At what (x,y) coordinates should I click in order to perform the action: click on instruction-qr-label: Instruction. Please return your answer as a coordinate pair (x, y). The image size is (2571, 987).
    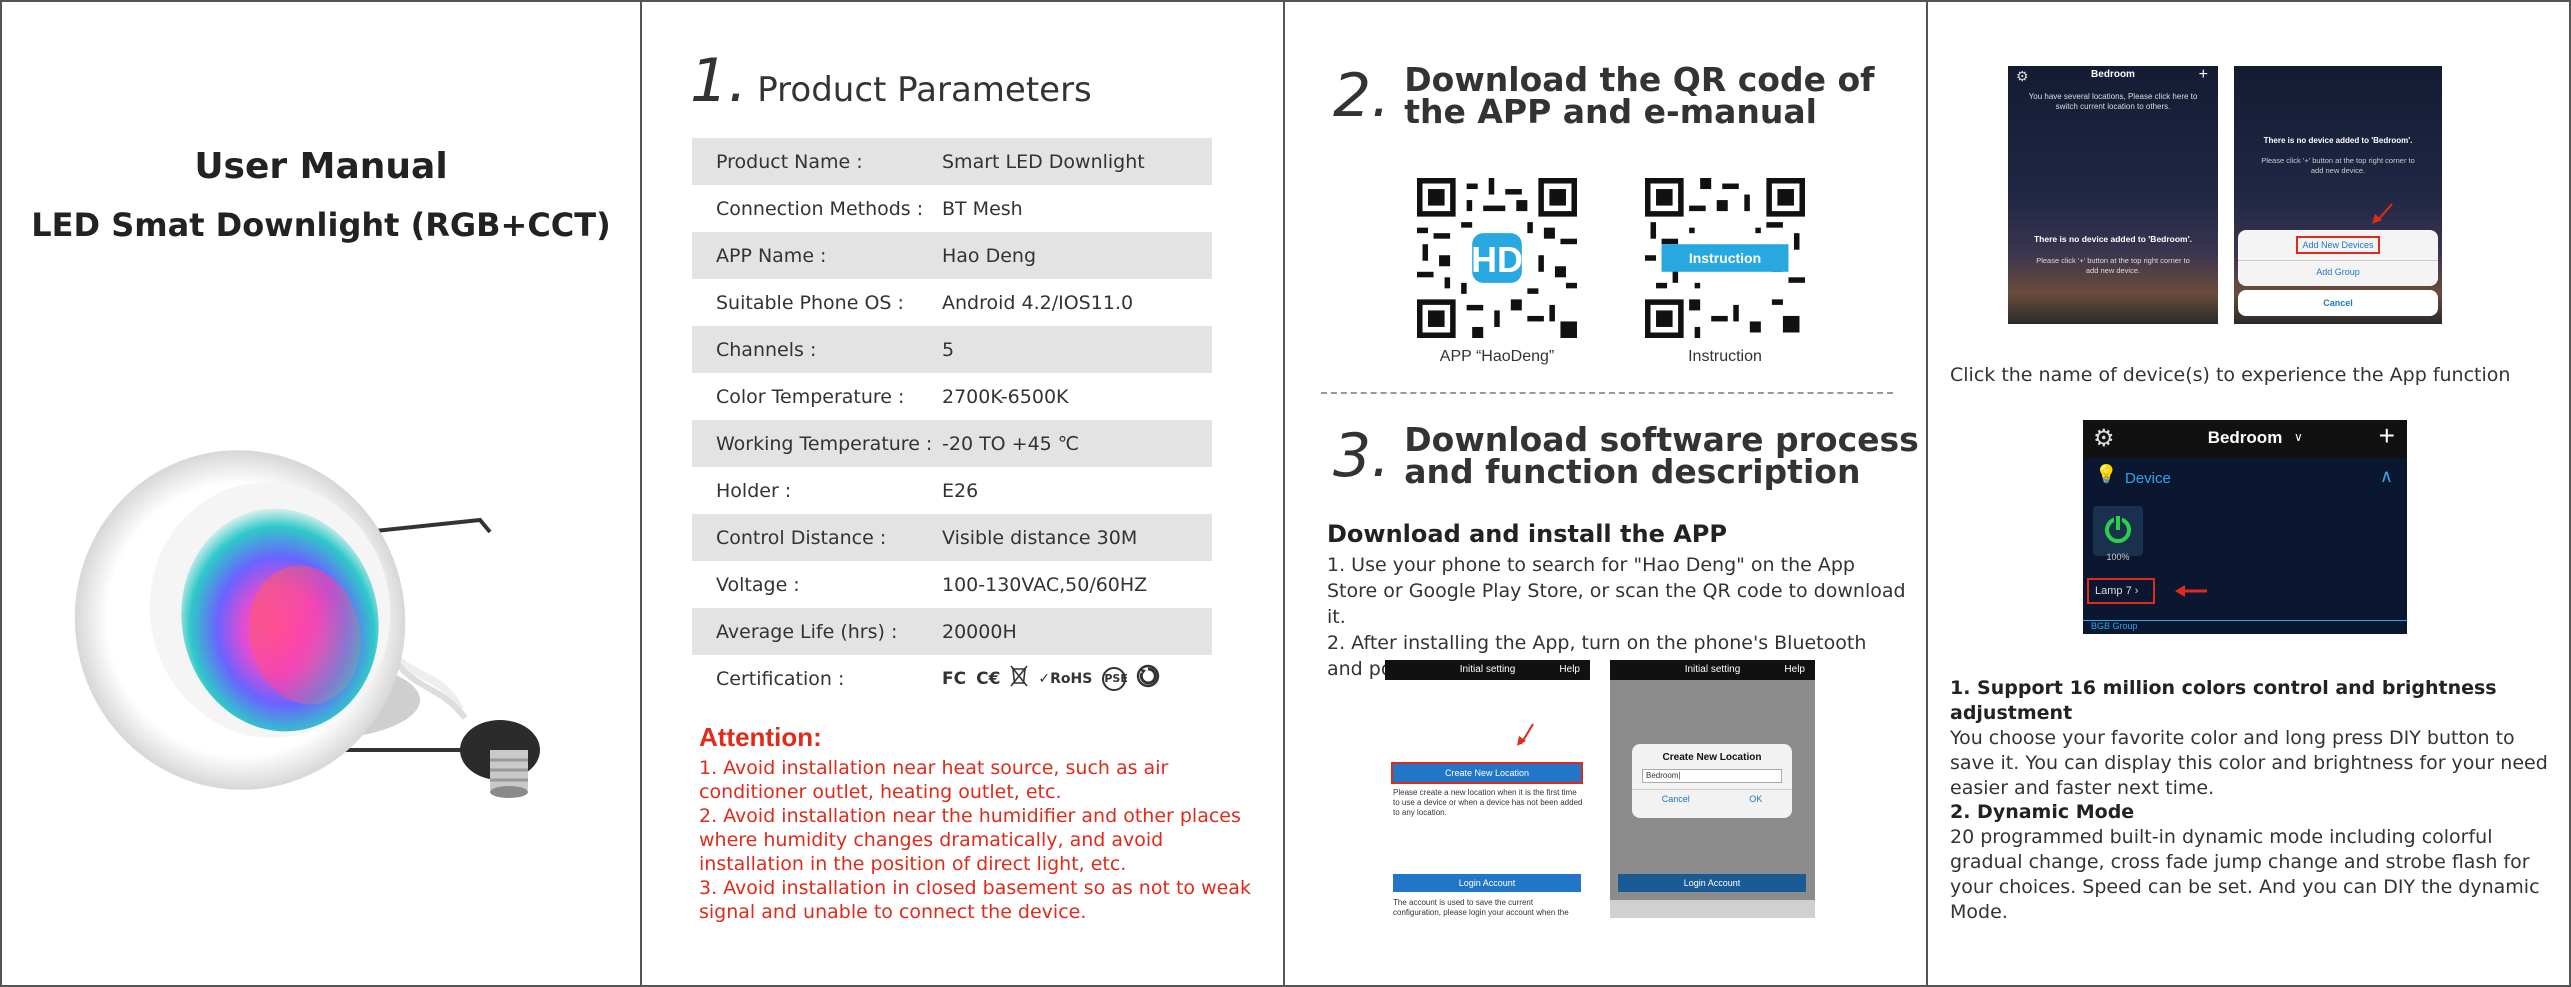
    Looking at the image, I should click on (1725, 356).